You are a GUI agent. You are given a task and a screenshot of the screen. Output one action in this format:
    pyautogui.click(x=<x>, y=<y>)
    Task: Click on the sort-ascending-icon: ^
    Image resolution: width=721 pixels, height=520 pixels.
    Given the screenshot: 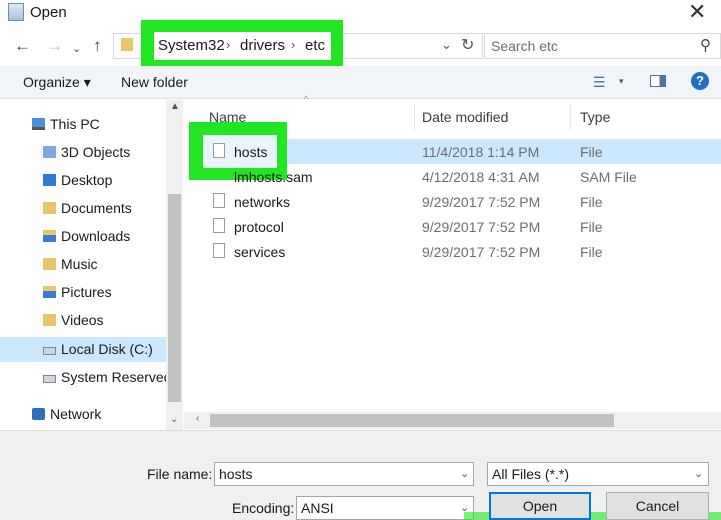 What is the action you would take?
    pyautogui.click(x=306, y=99)
    